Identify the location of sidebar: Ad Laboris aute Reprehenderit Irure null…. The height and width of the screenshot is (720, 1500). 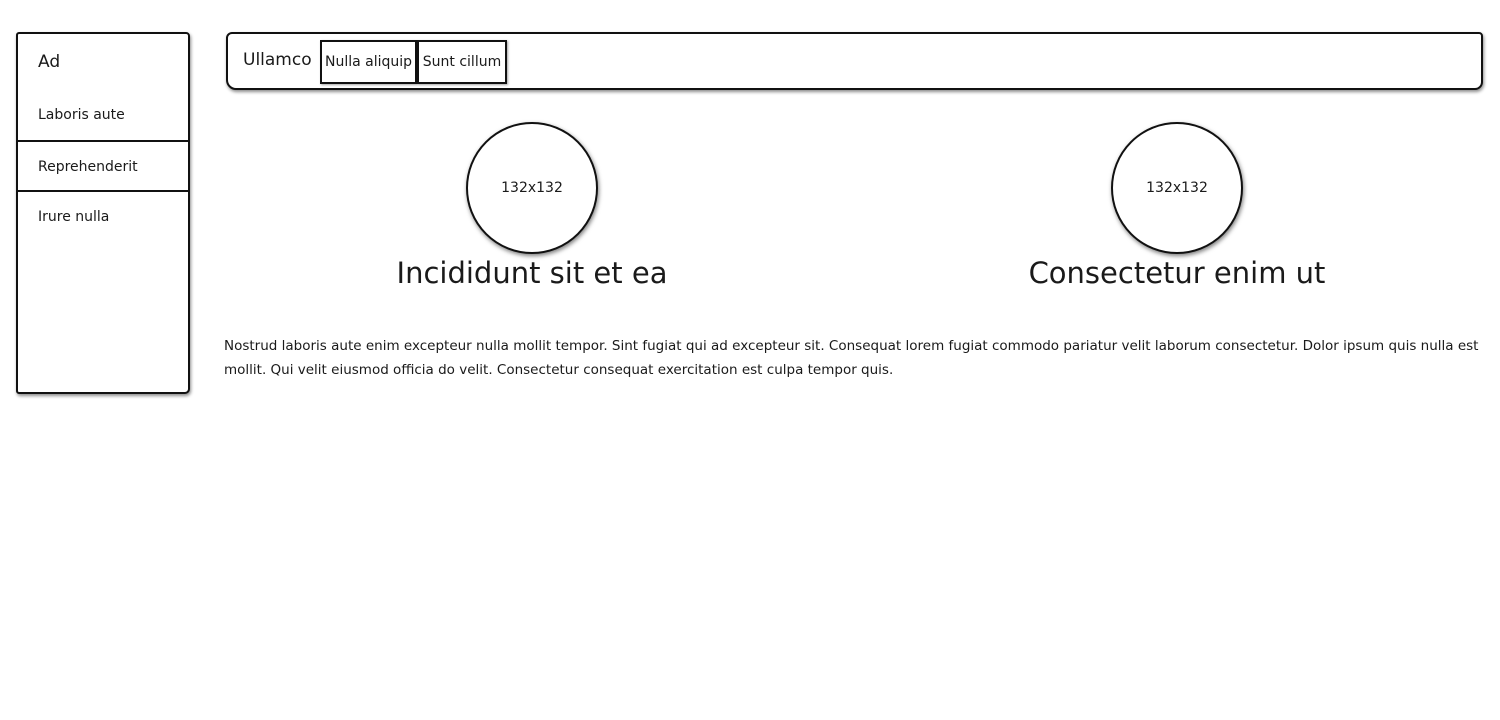
(103, 213).